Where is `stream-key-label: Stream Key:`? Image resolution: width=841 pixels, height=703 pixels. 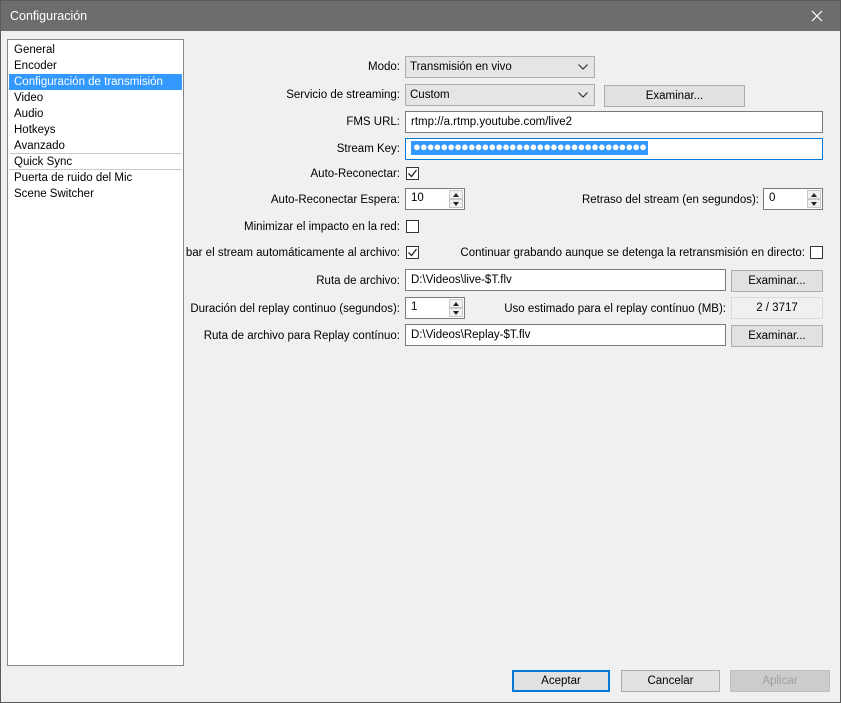
stream-key-label: Stream Key: is located at coordinates (368, 149).